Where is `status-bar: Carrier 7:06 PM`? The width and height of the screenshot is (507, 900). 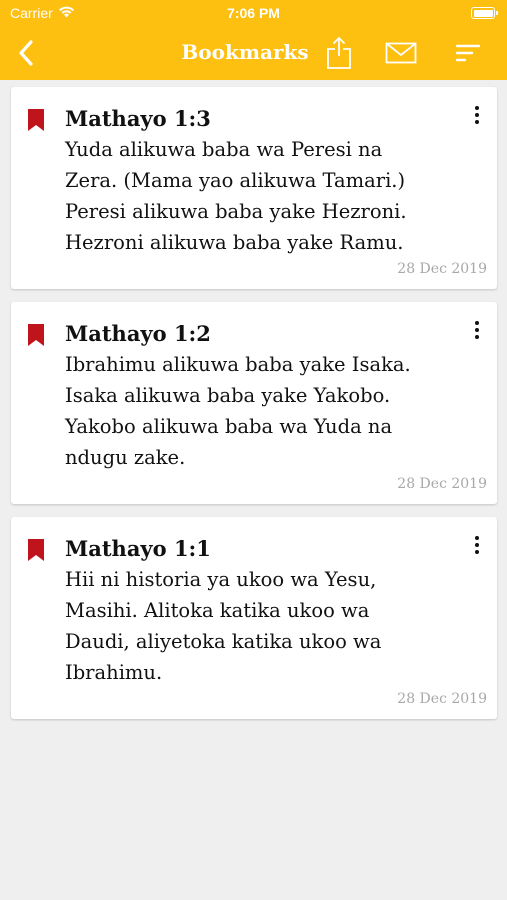 status-bar: Carrier 7:06 PM is located at coordinates (253, 13).